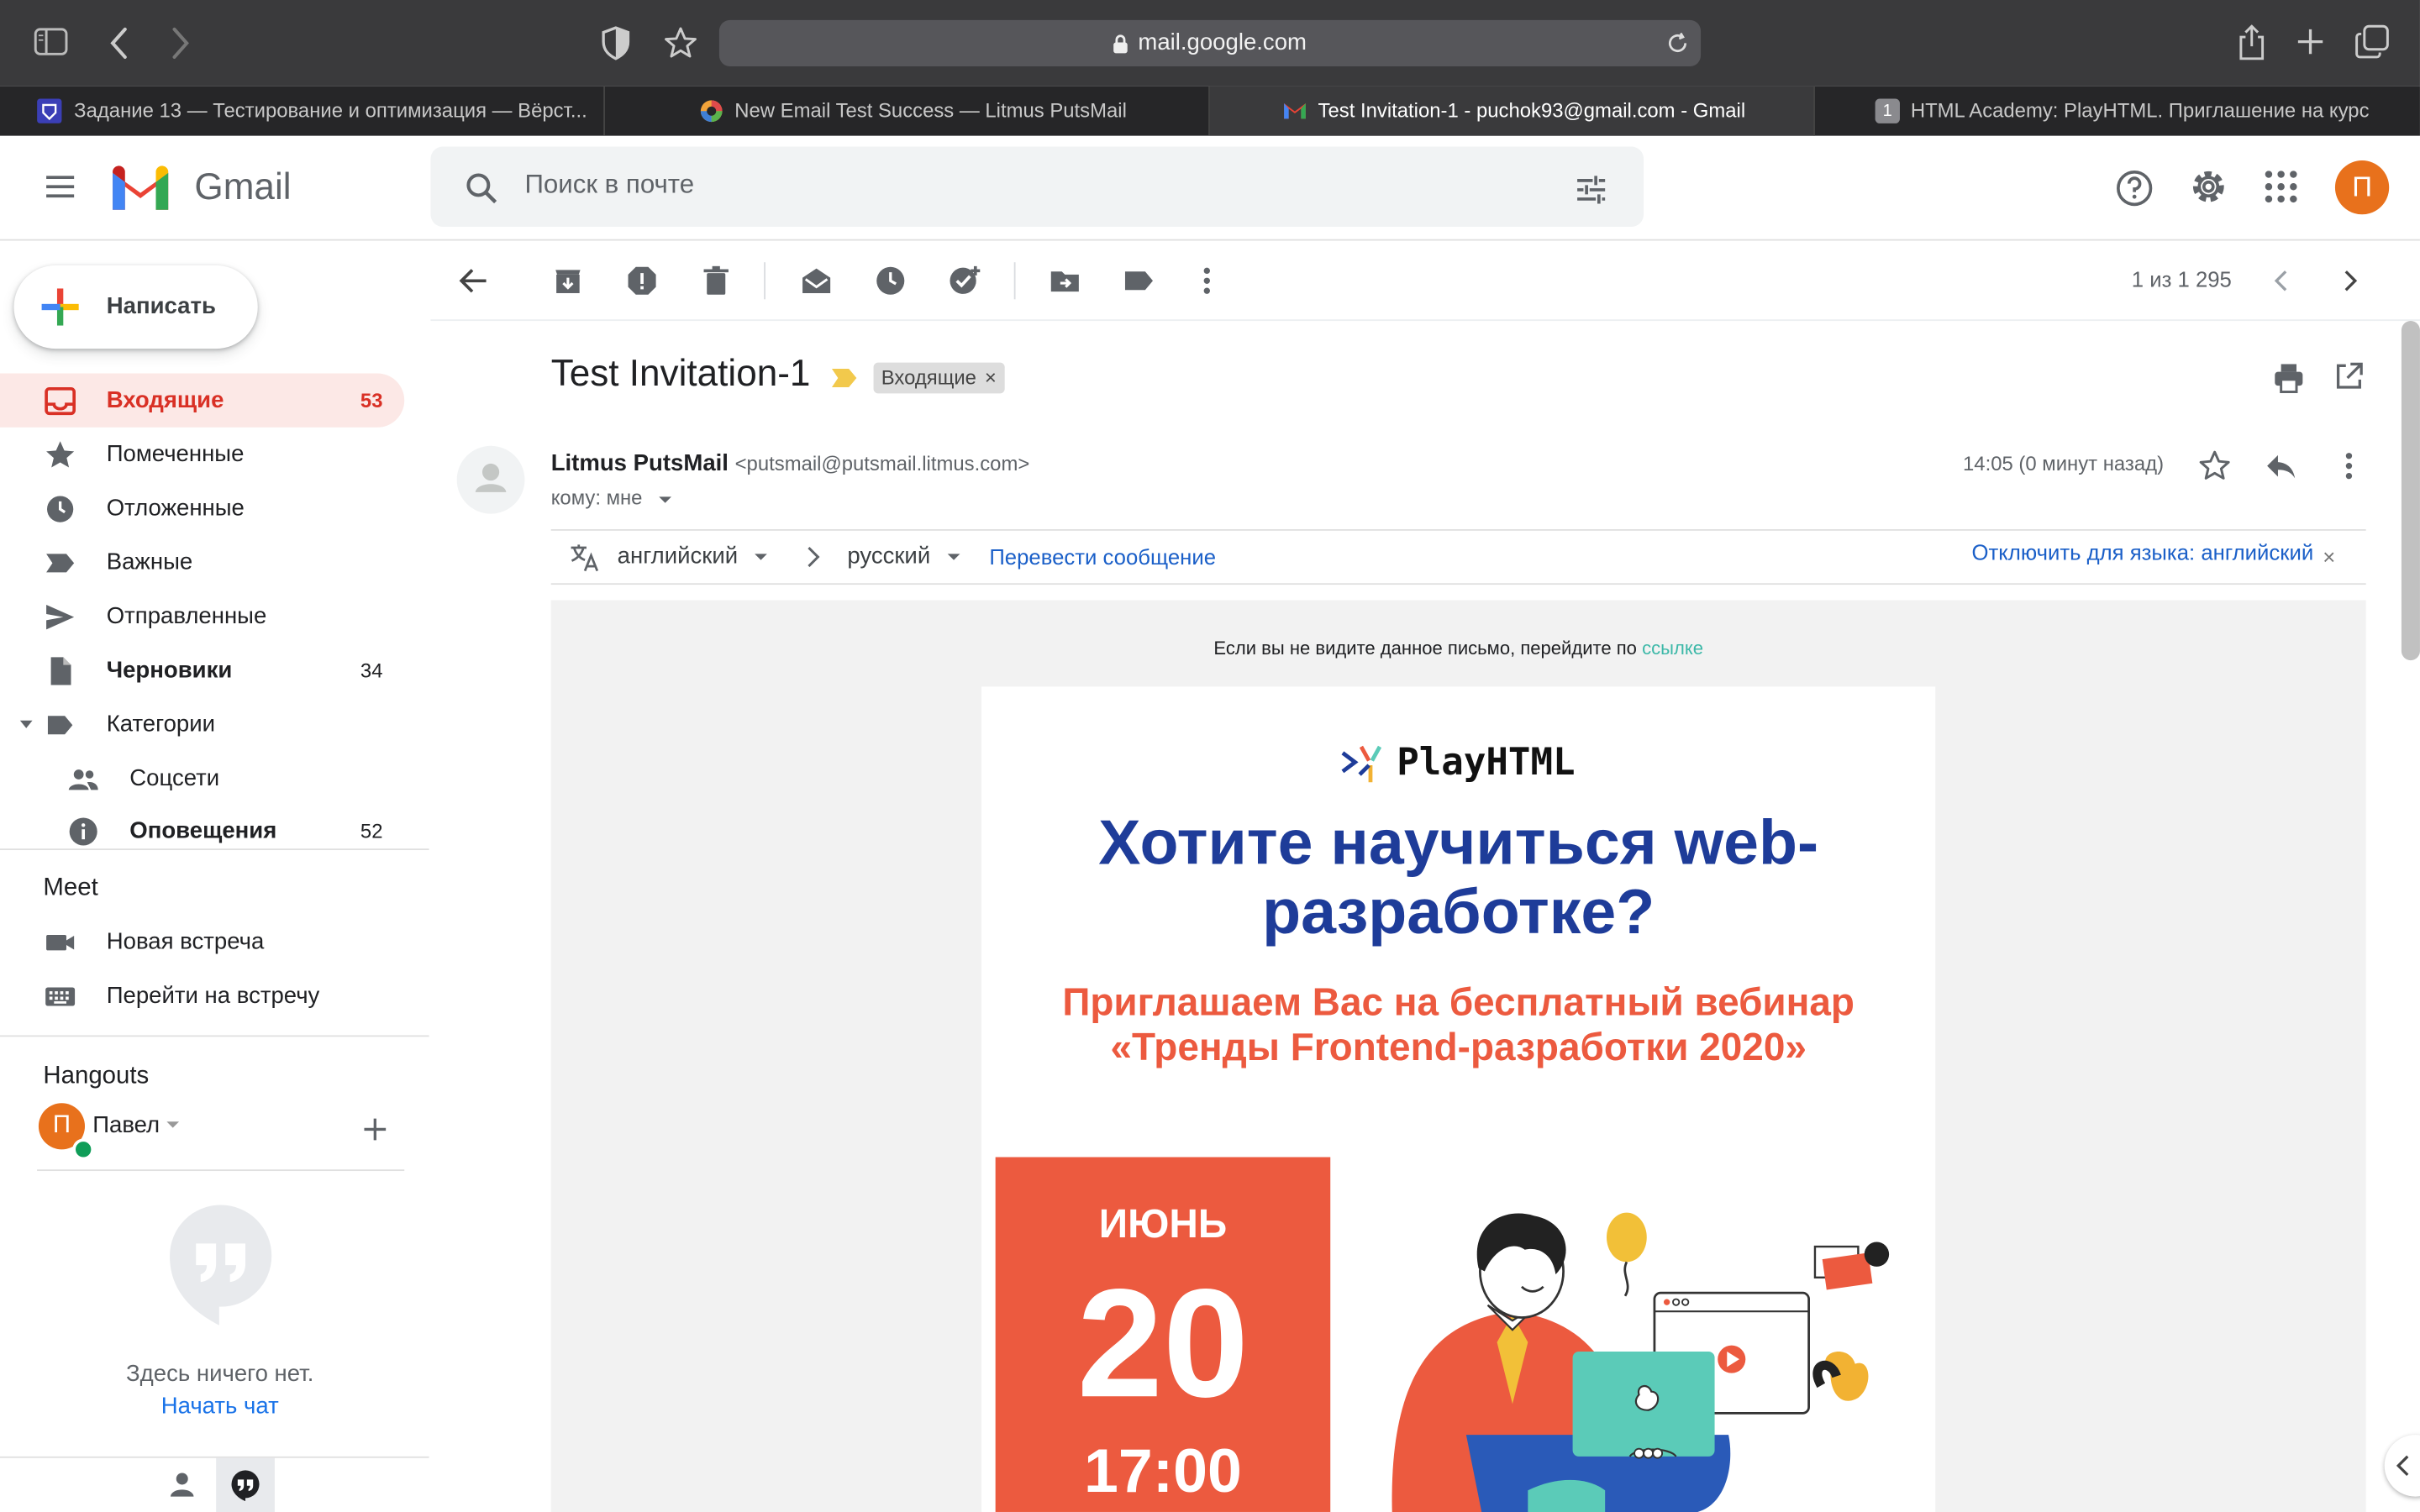 This screenshot has width=2420, height=1512. Describe the element at coordinates (181, 43) in the screenshot. I see `forward-icon` at that location.